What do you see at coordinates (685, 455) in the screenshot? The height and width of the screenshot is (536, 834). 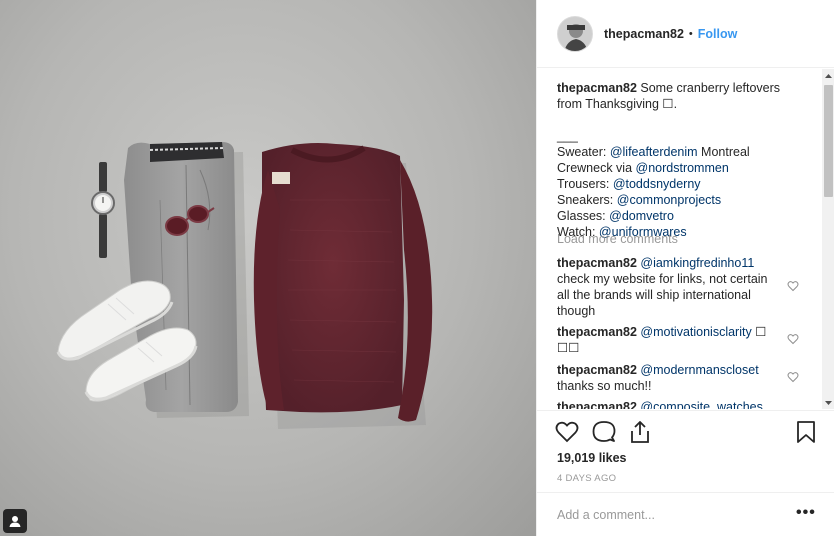 I see `post-actions: 19,019 likes 4 DAYS AGO` at bounding box center [685, 455].